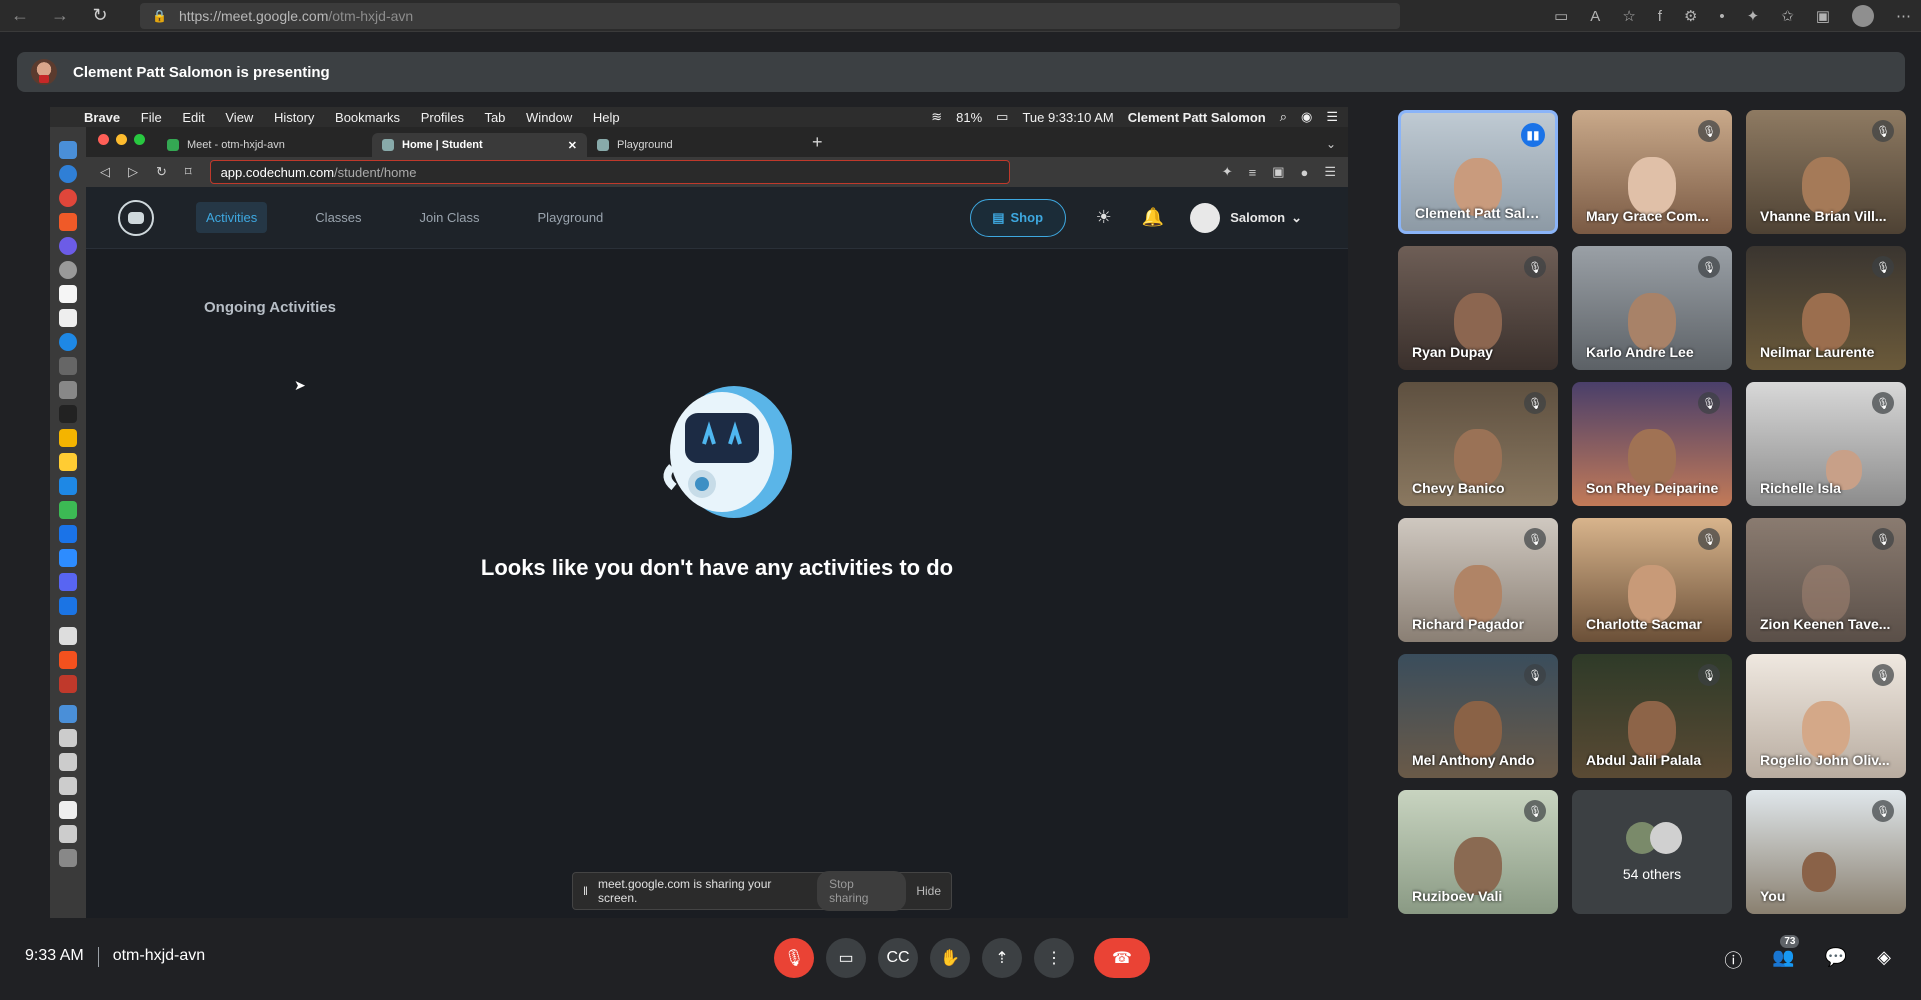 The height and width of the screenshot is (1000, 1921). I want to click on mac-clock: Tue 9:33:10 AM, so click(1068, 117).